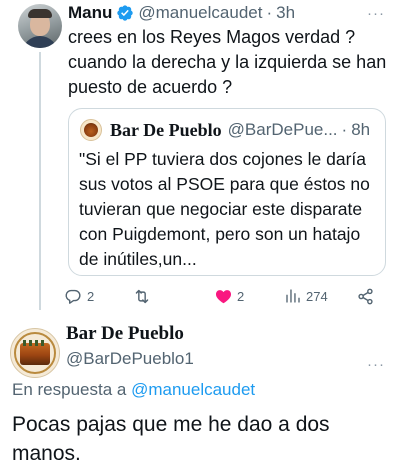 This screenshot has height=472, width=400. I want to click on quote-author-name: Bar De Pueblo, so click(166, 129).